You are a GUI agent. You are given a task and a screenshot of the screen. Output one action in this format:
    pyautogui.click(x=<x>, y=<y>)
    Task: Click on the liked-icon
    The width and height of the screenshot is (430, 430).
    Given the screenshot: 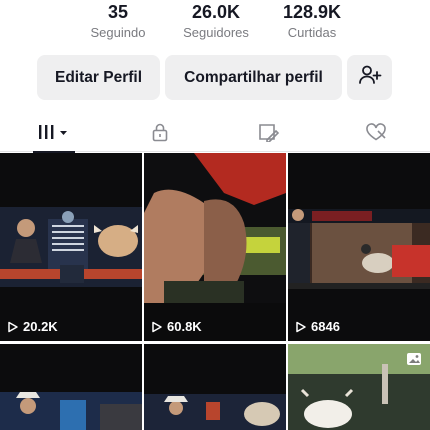 What is the action you would take?
    pyautogui.click(x=376, y=132)
    